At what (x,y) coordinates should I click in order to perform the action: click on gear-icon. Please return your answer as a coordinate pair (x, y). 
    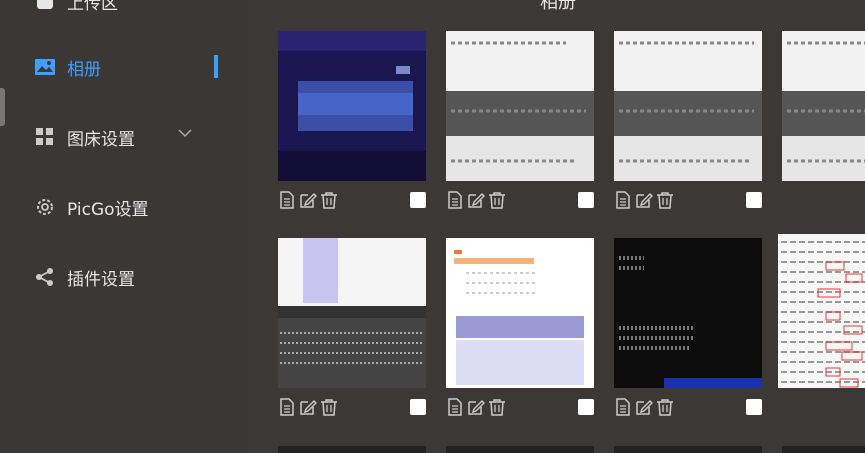
    Looking at the image, I should click on (45, 207).